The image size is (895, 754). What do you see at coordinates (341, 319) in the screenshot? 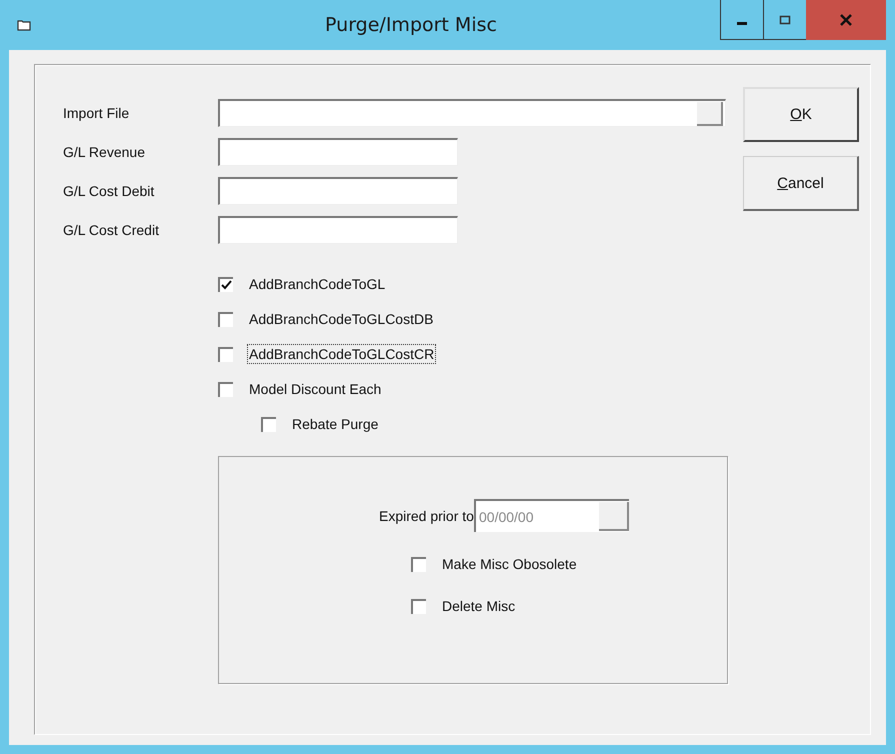
I see `checkbox-label: AddBranchCodeToGLCostDB` at bounding box center [341, 319].